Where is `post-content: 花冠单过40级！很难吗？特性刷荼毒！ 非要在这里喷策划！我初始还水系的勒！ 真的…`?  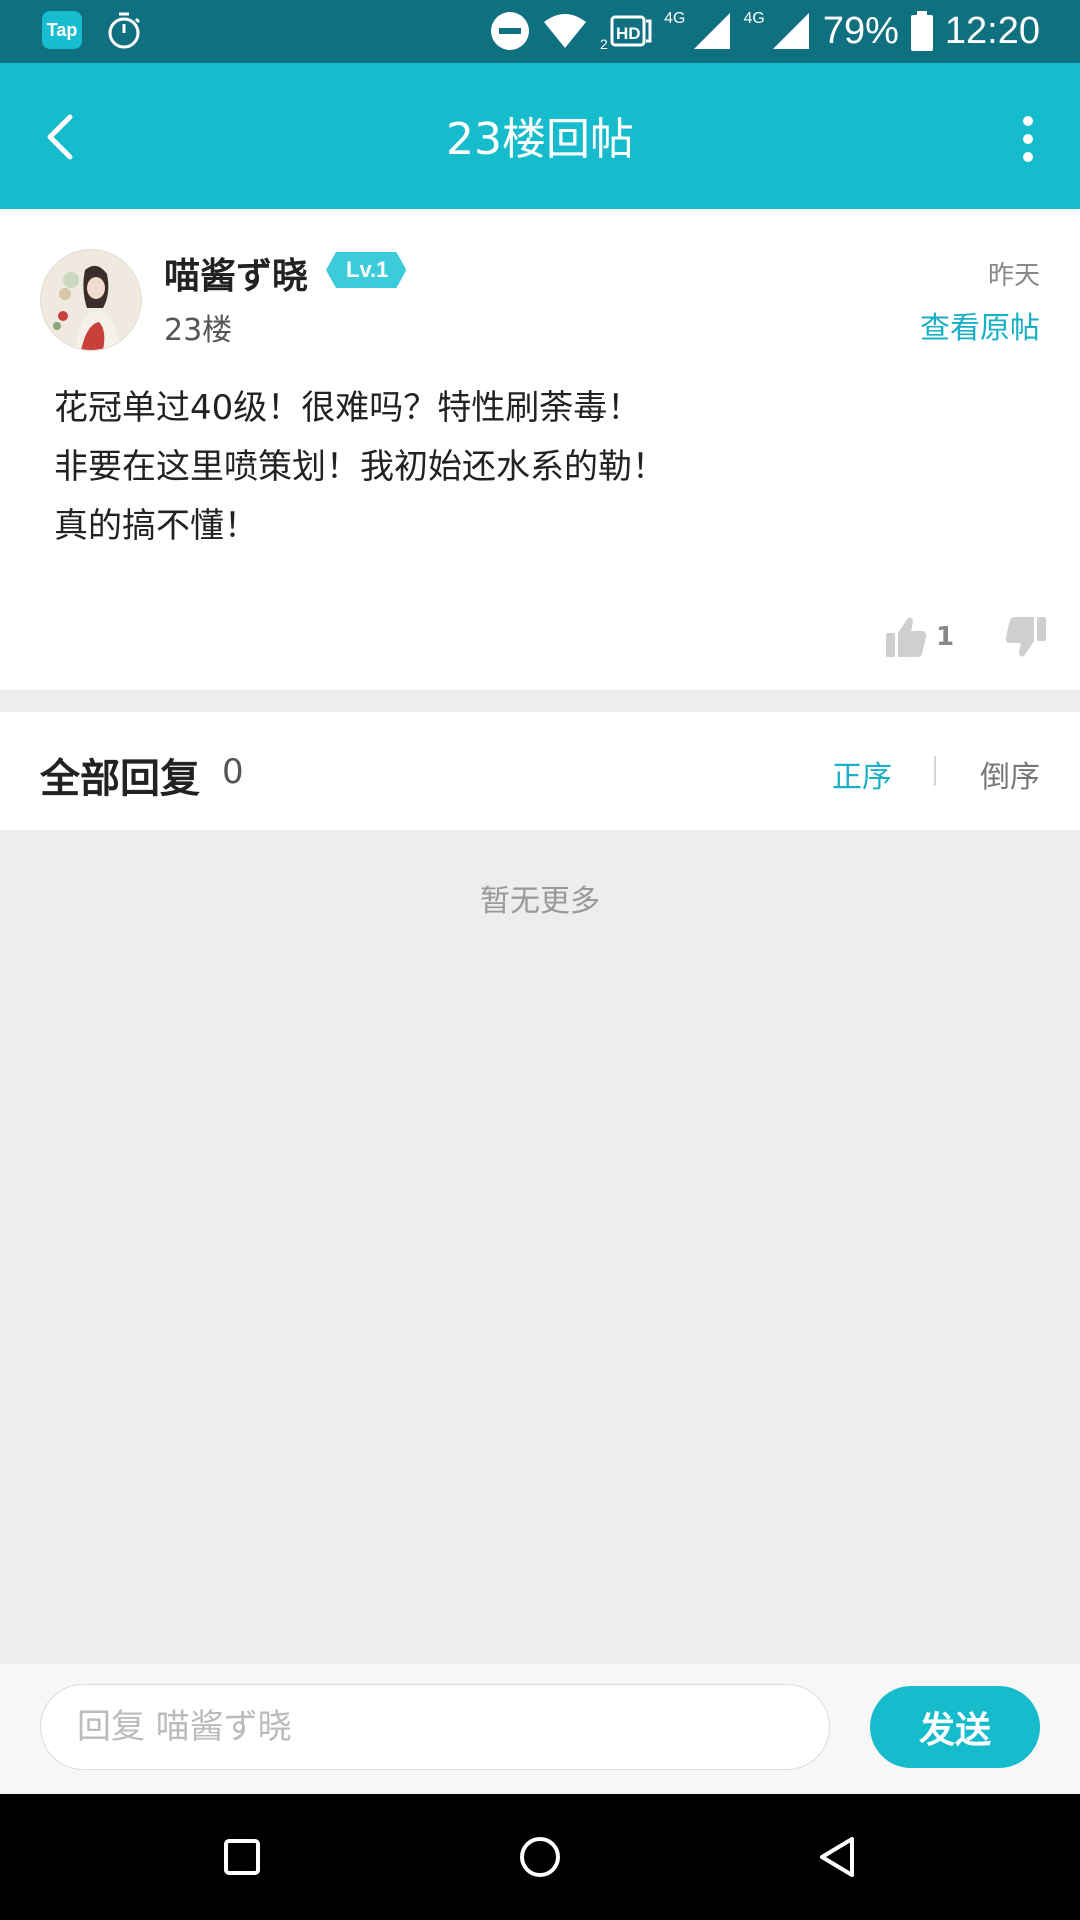 post-content: 花冠单过40级！很难吗？特性刷荼毒！ 非要在这里喷策划！我初始还水系的勒！ 真的… is located at coordinates (544, 467).